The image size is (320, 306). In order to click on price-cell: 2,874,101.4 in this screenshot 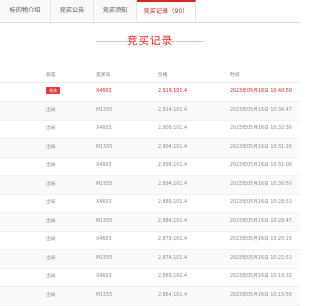, I will do `click(172, 258)`.